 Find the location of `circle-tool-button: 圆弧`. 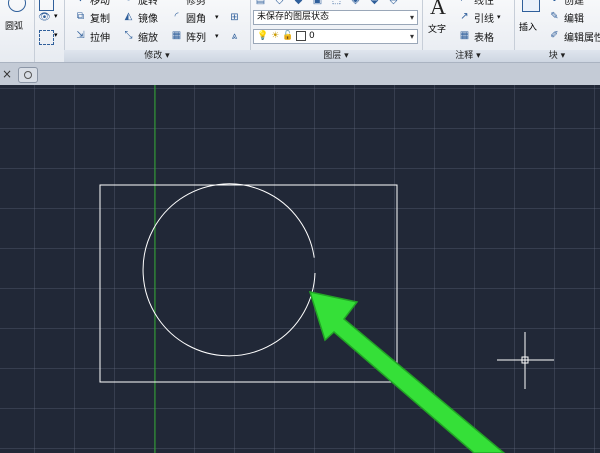

circle-tool-button: 圆弧 is located at coordinates (16, 24).